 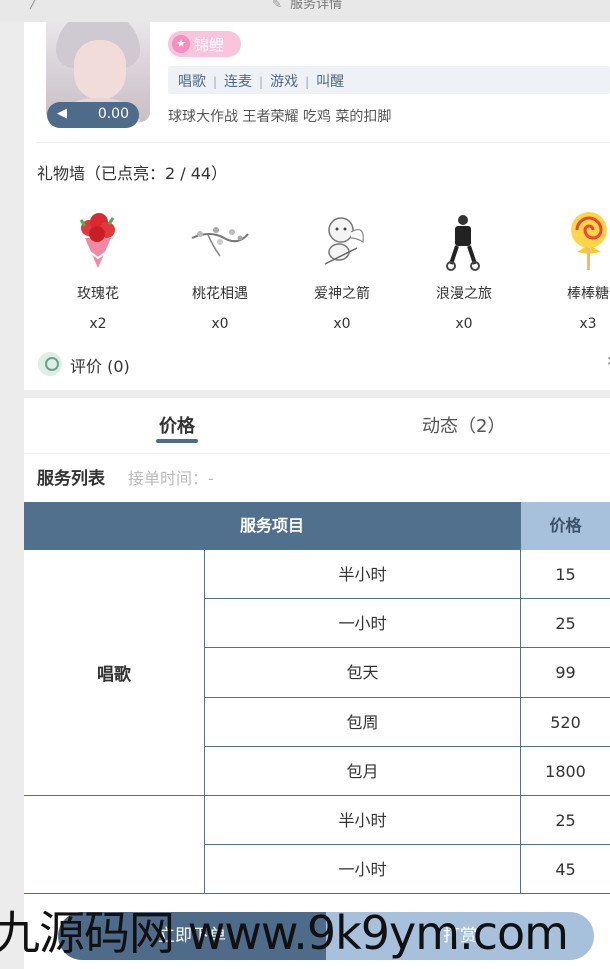 I want to click on gift-item: 浪漫之旅 x0, so click(x=464, y=273).